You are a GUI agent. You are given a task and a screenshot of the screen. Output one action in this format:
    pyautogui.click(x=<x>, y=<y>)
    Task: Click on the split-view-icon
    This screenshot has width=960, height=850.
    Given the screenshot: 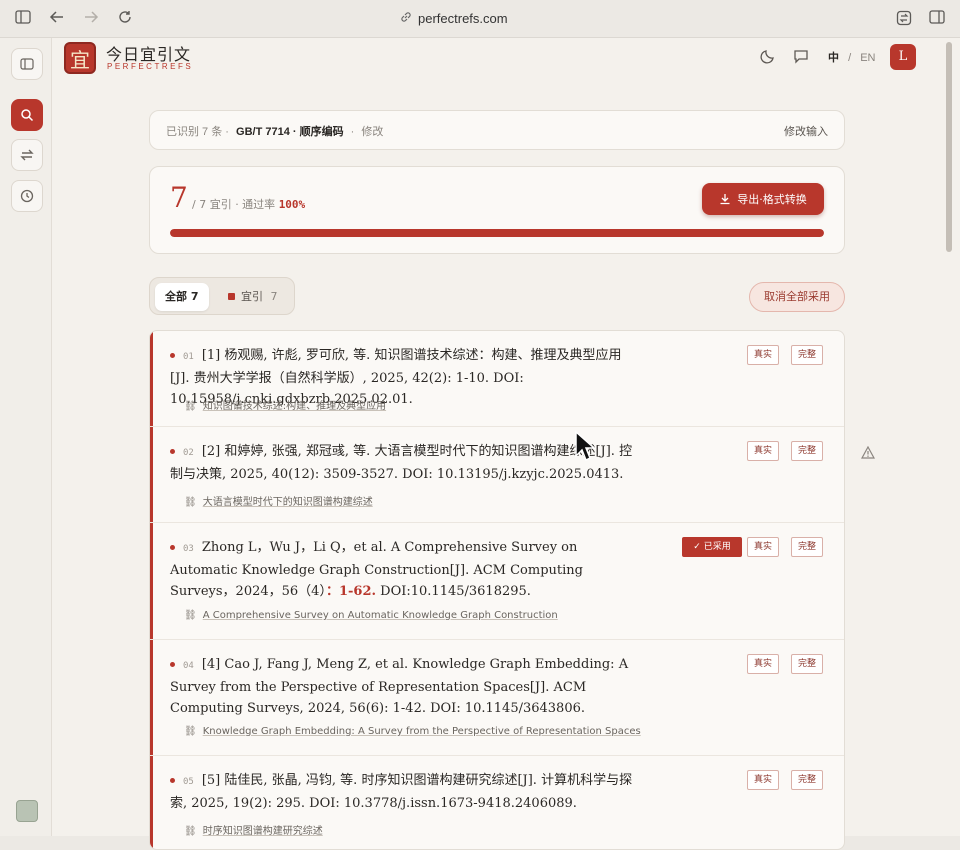 What is the action you would take?
    pyautogui.click(x=937, y=19)
    